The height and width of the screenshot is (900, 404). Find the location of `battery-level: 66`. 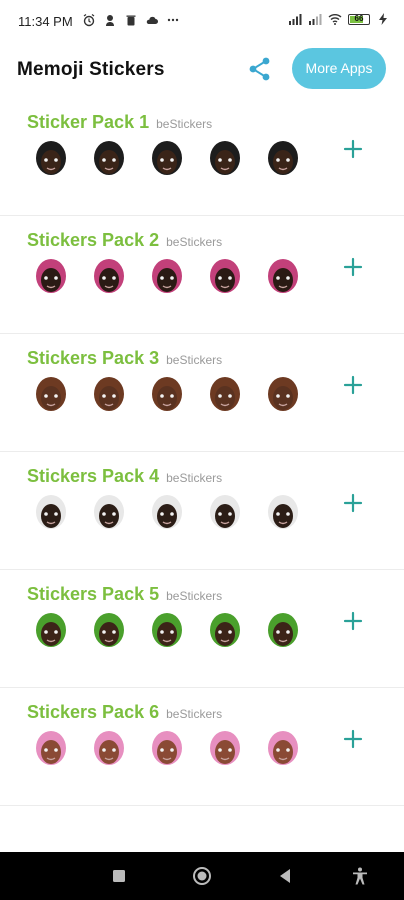

battery-level: 66 is located at coordinates (359, 18).